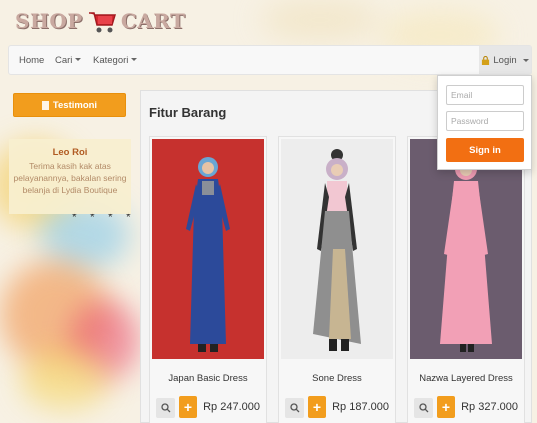  What do you see at coordinates (270, 60) in the screenshot?
I see `top-navbar: Home Cari Kategori Login` at bounding box center [270, 60].